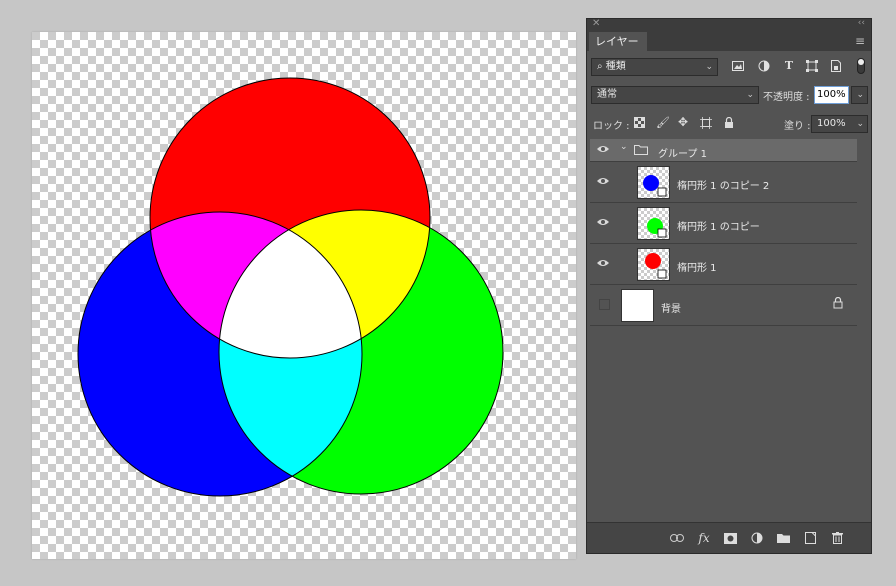  I want to click on new-adjustment-icon, so click(757, 538).